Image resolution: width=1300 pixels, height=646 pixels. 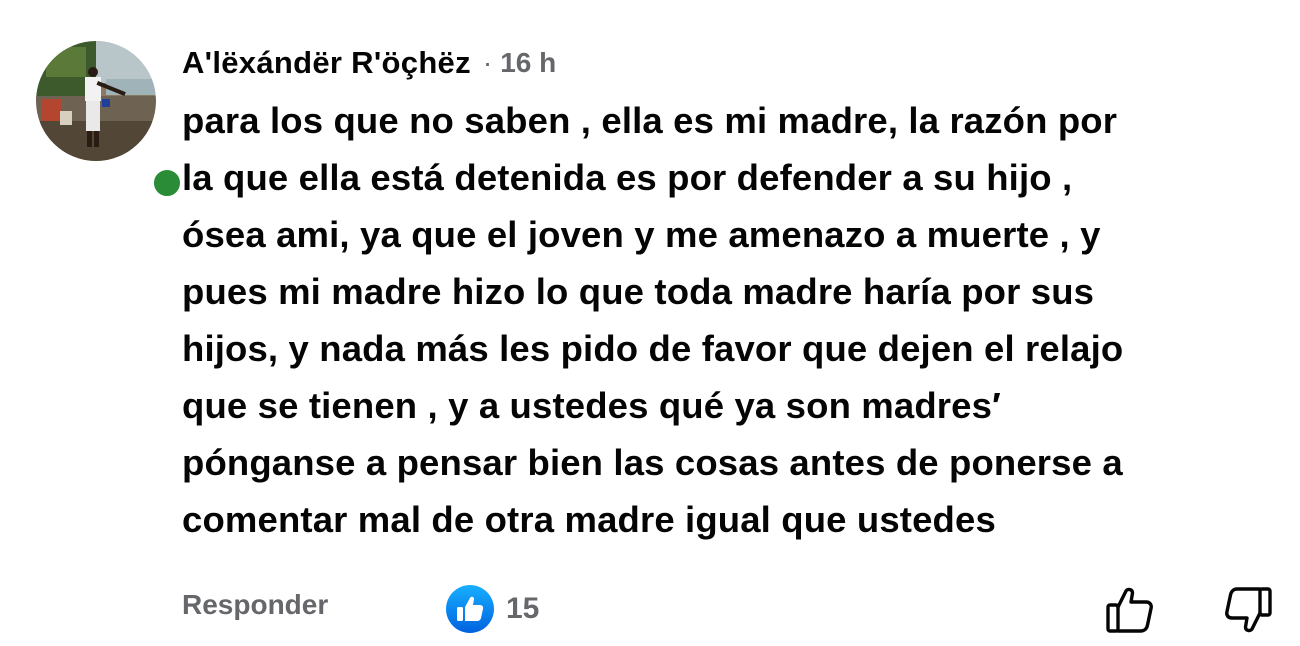 What do you see at coordinates (523, 608) in the screenshot?
I see `reaction-count: 15` at bounding box center [523, 608].